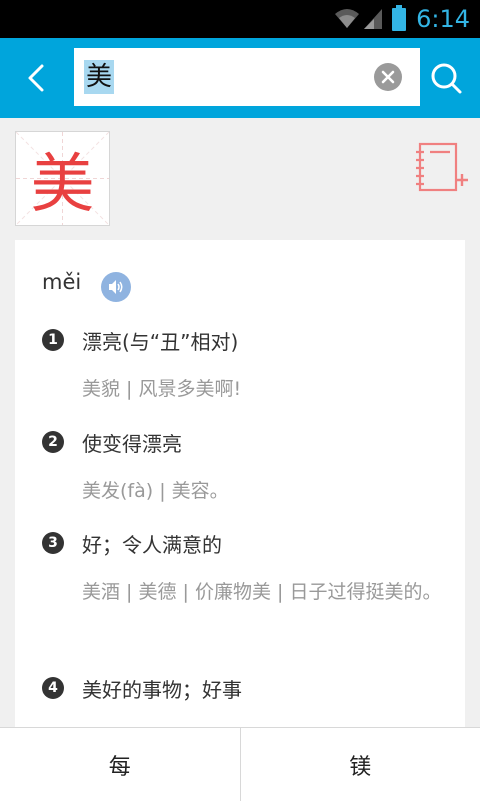  I want to click on speaker-icon, so click(116, 287).